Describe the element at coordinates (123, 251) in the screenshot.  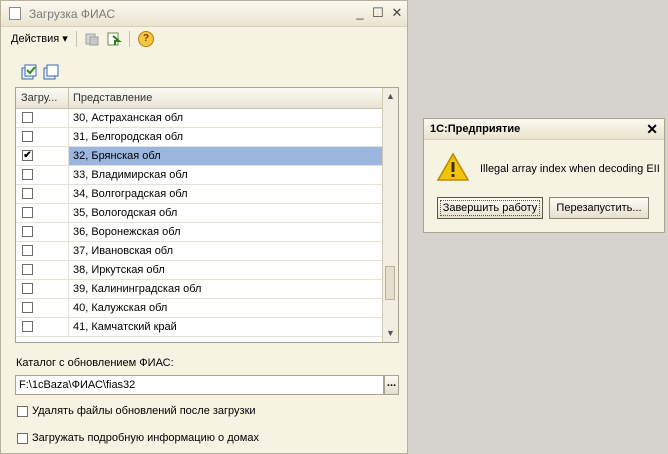
I see `region-label: 37, Ивановская обл` at that location.